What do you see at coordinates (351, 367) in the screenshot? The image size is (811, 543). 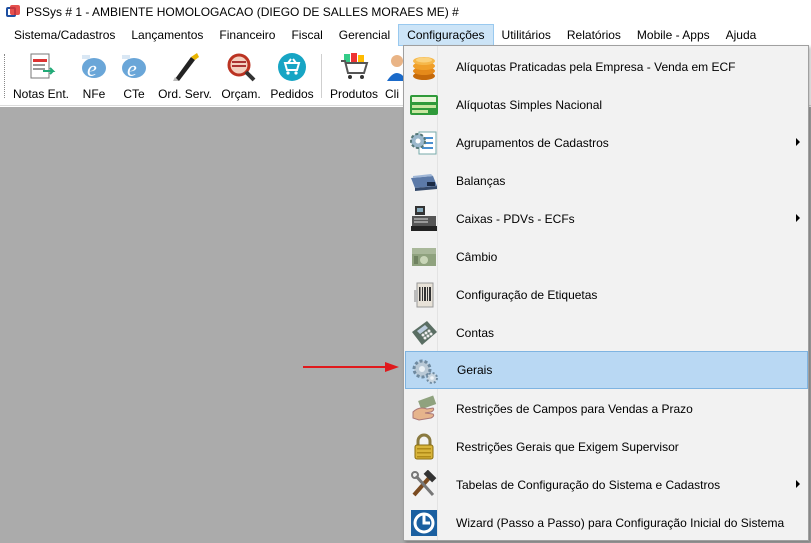 I see `red-arrow-icon` at bounding box center [351, 367].